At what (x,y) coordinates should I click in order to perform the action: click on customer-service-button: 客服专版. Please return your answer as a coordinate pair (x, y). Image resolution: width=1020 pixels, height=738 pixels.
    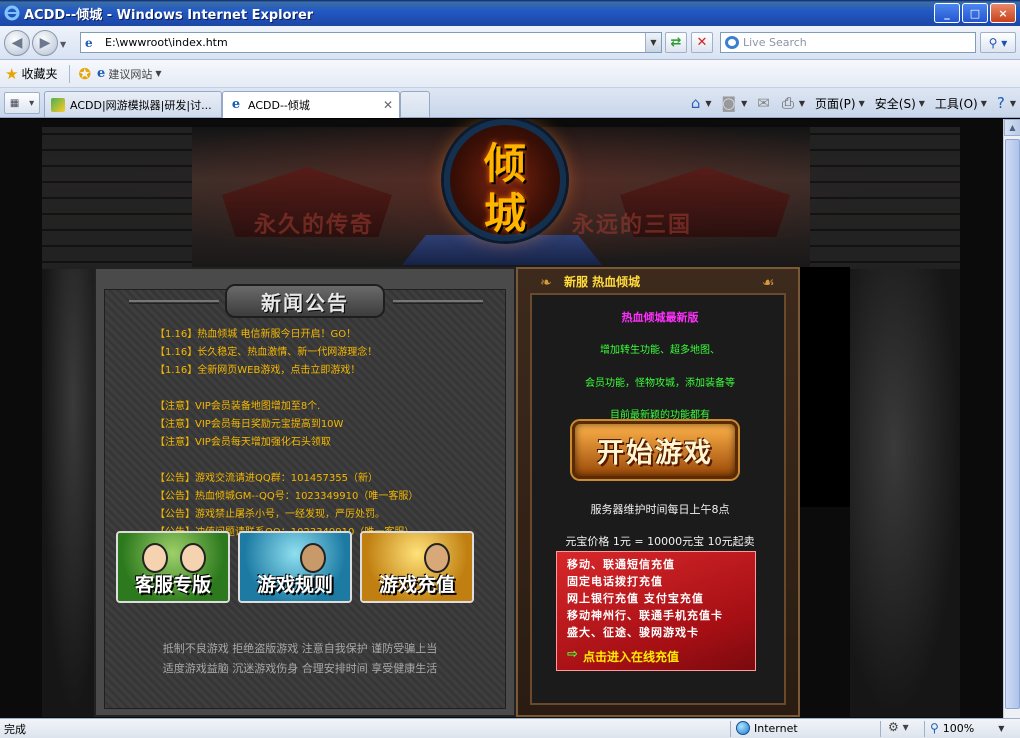
    Looking at the image, I should click on (173, 567).